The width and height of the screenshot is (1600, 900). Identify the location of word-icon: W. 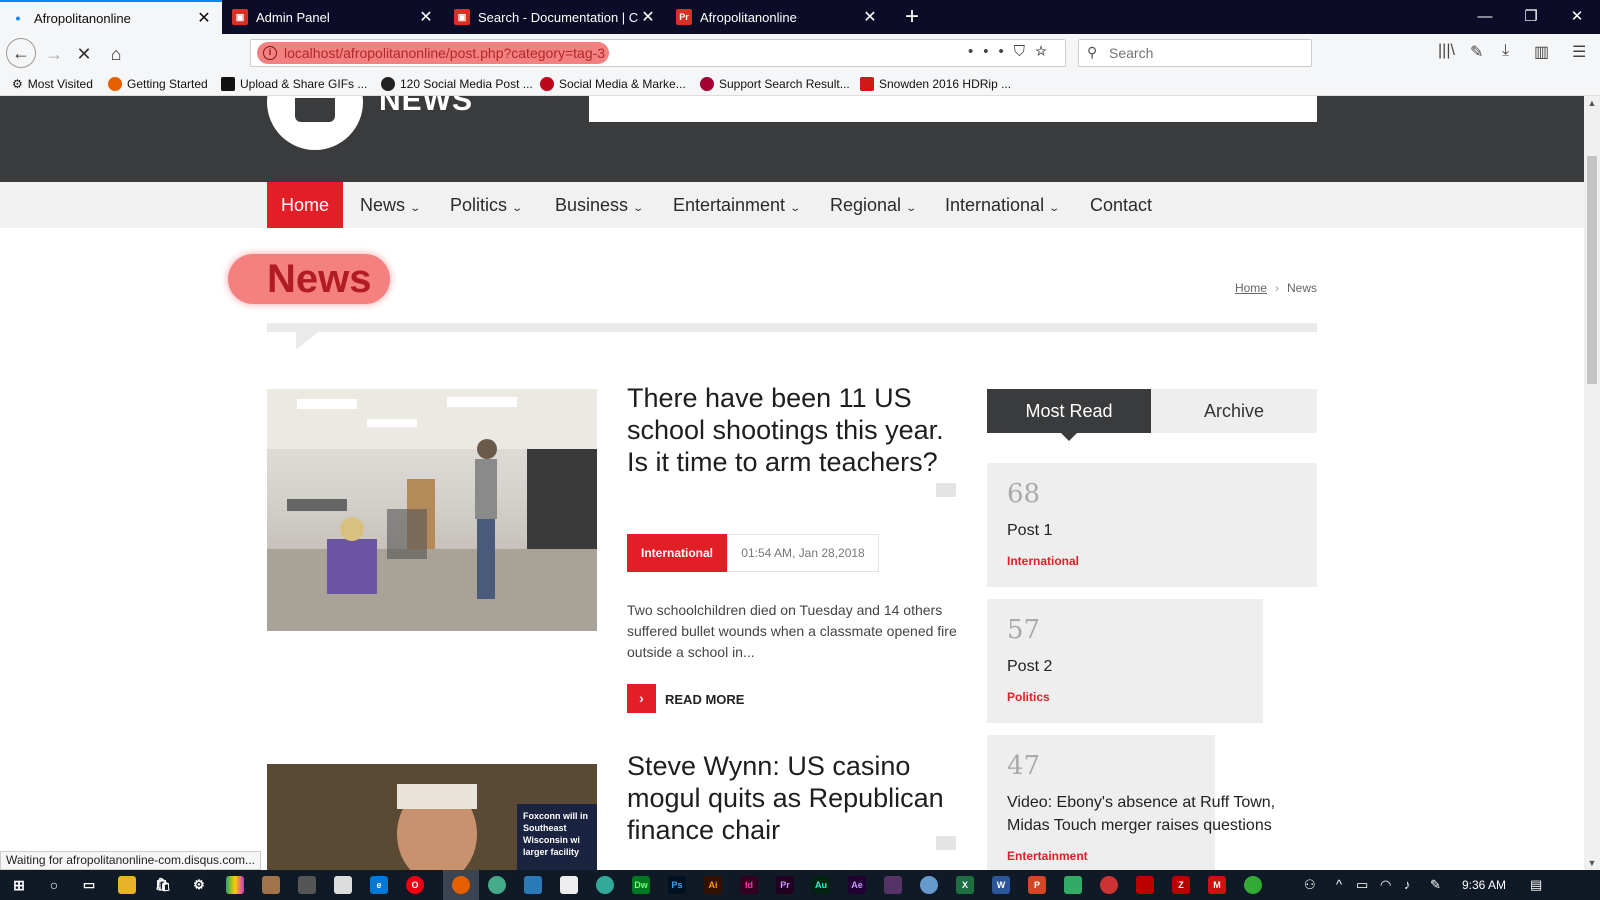
(1001, 885).